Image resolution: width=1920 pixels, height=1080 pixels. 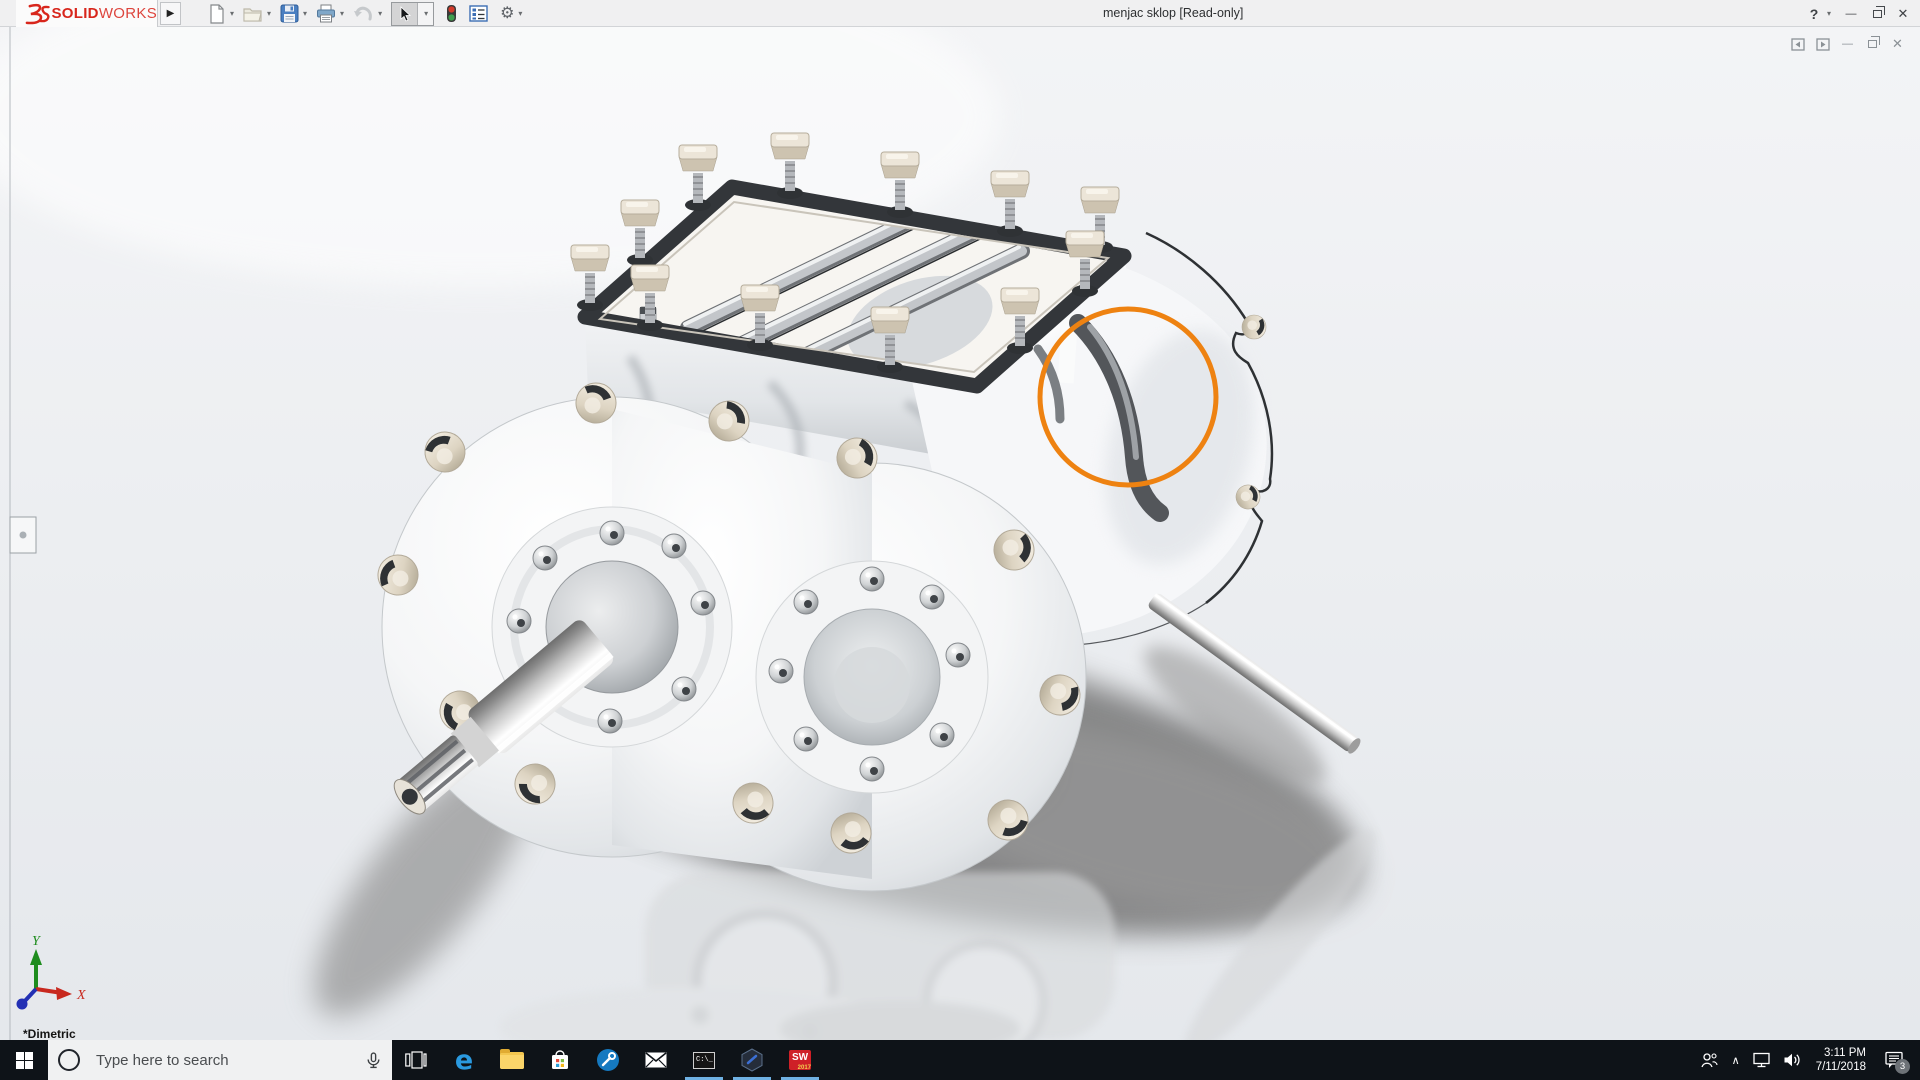 I want to click on task-view-icon, so click(x=416, y=1060).